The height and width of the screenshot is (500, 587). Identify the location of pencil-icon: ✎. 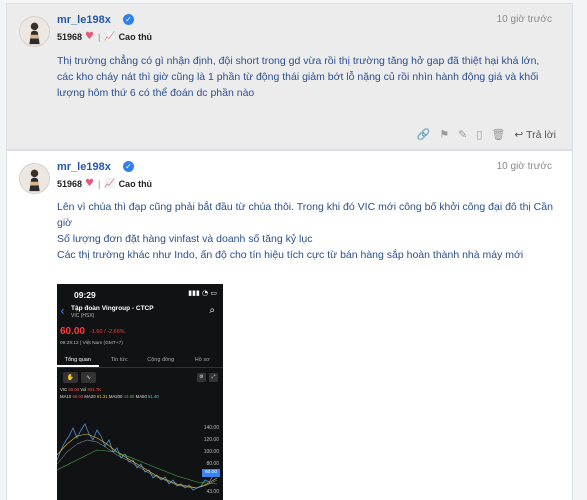
(462, 134).